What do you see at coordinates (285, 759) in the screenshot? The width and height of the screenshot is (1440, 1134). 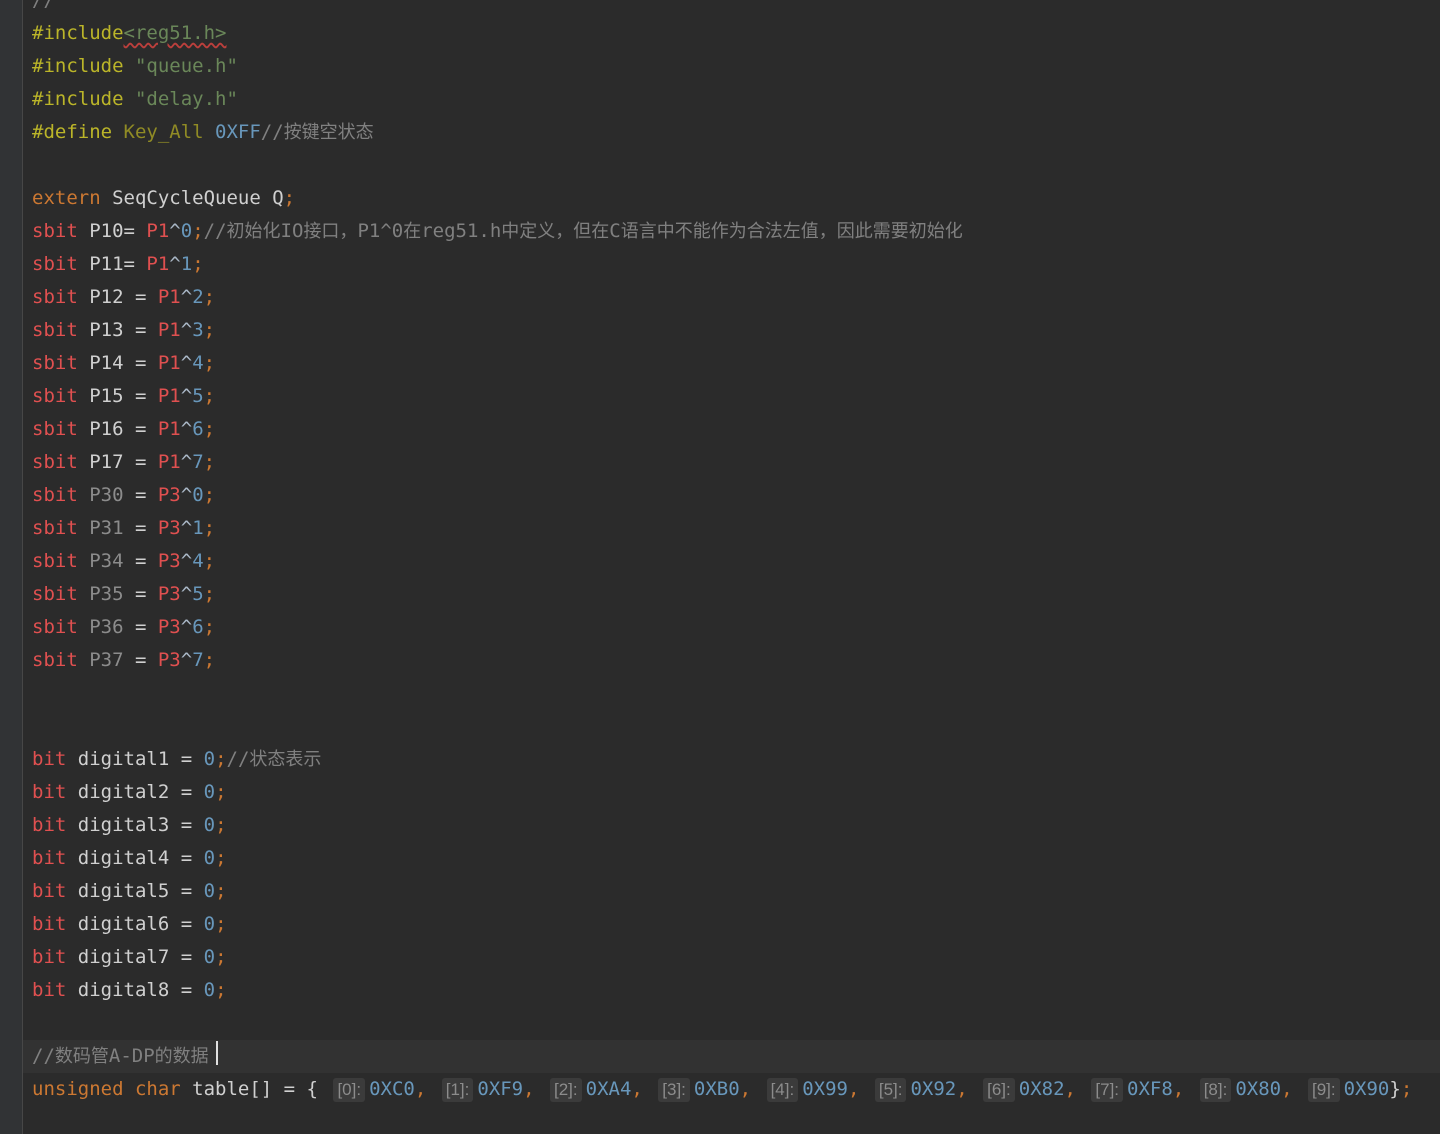 I see `comment-token: 状态表示` at bounding box center [285, 759].